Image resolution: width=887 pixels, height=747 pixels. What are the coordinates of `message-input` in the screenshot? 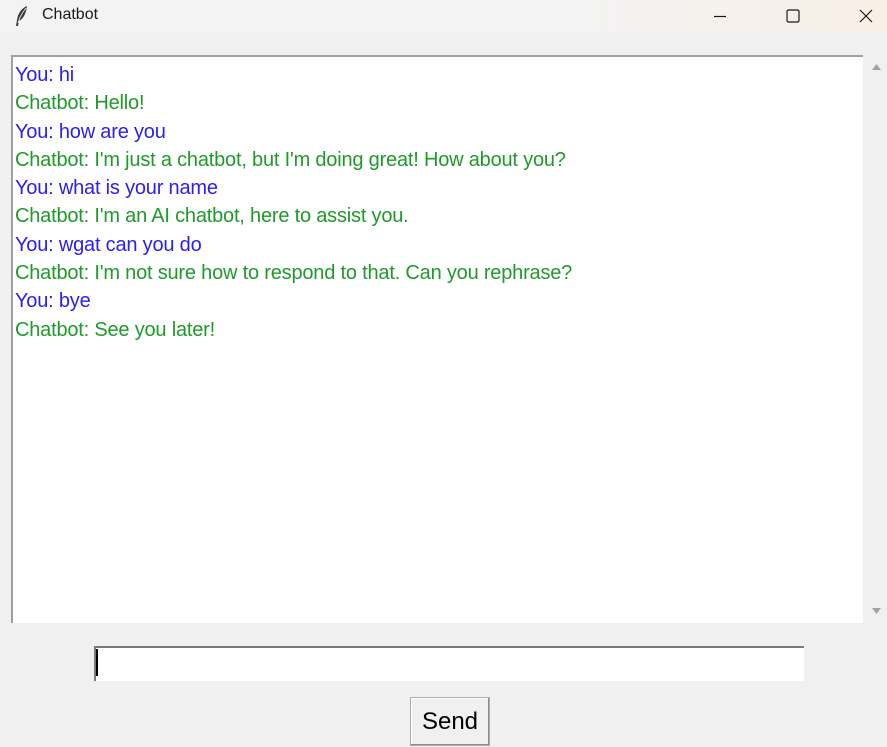 It's located at (449, 663).